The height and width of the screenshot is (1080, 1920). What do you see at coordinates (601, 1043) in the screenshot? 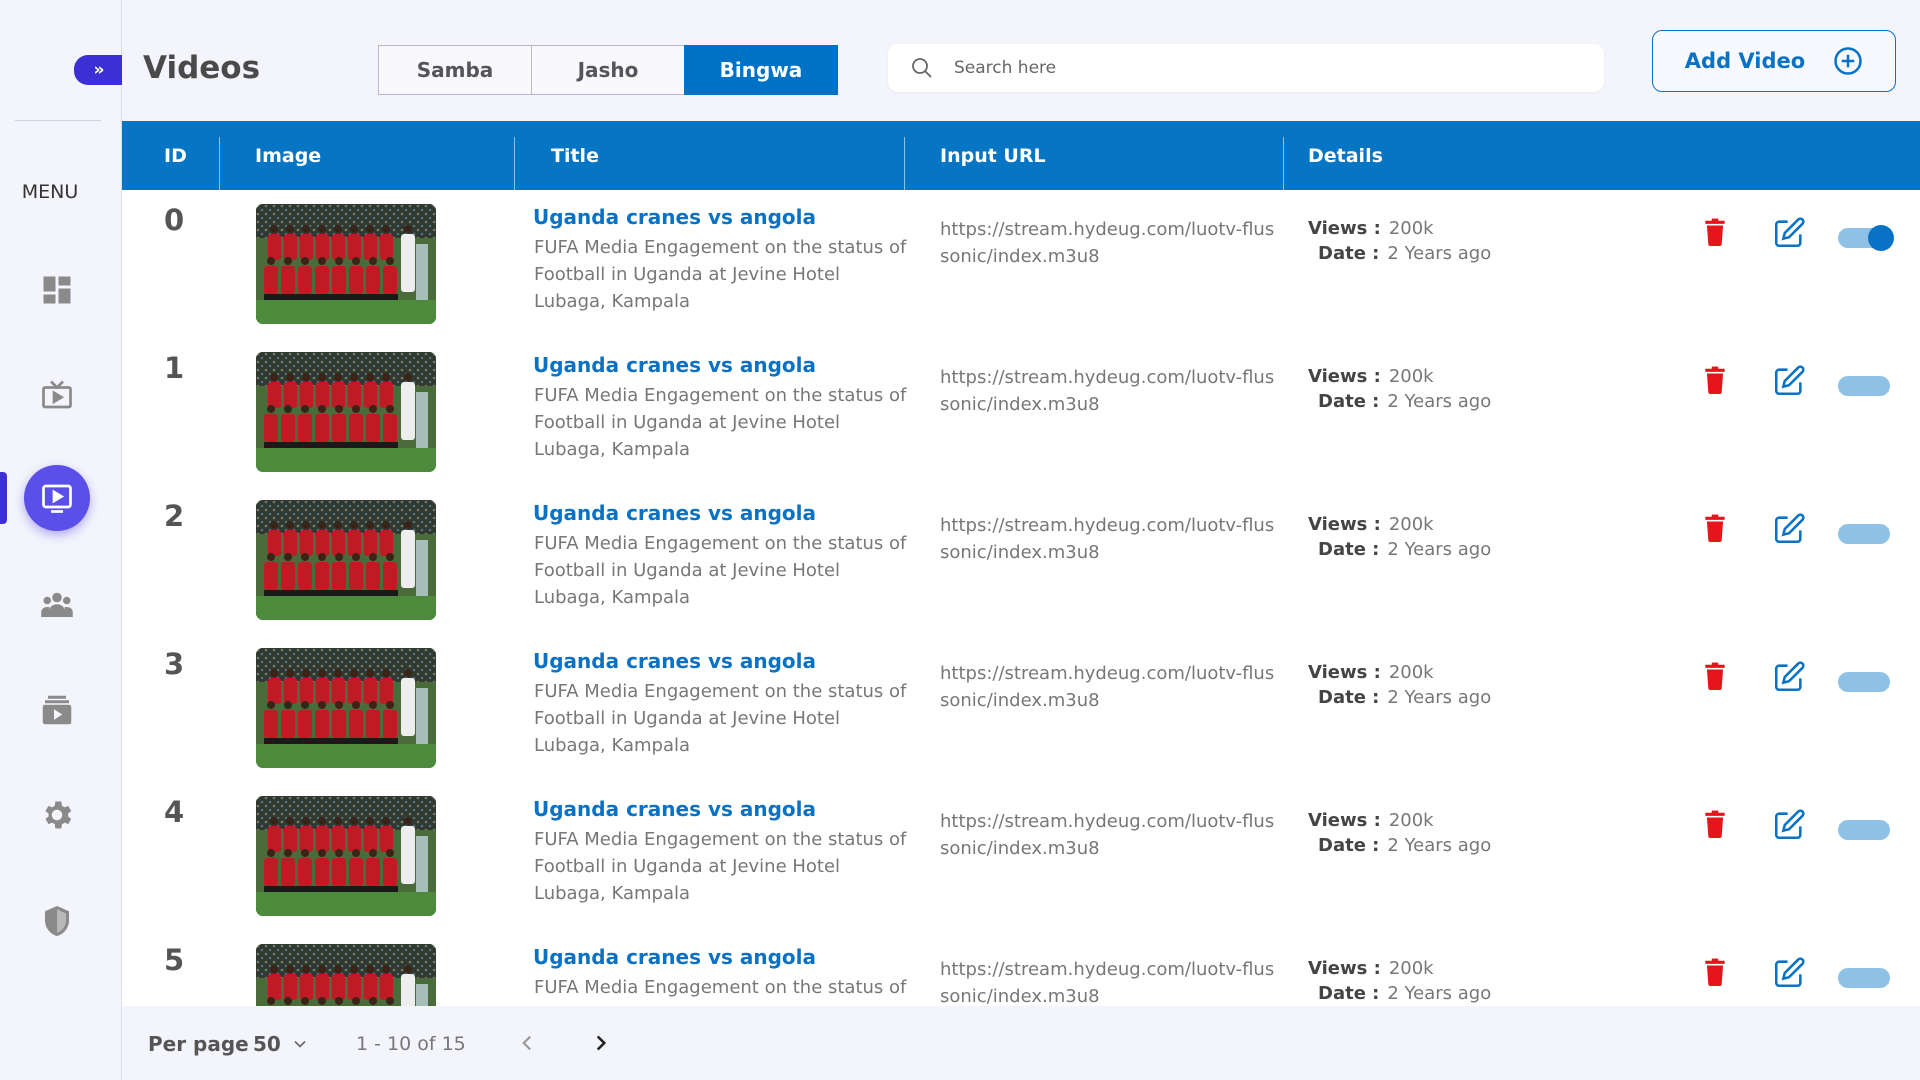
I see `chevron-right-icon` at bounding box center [601, 1043].